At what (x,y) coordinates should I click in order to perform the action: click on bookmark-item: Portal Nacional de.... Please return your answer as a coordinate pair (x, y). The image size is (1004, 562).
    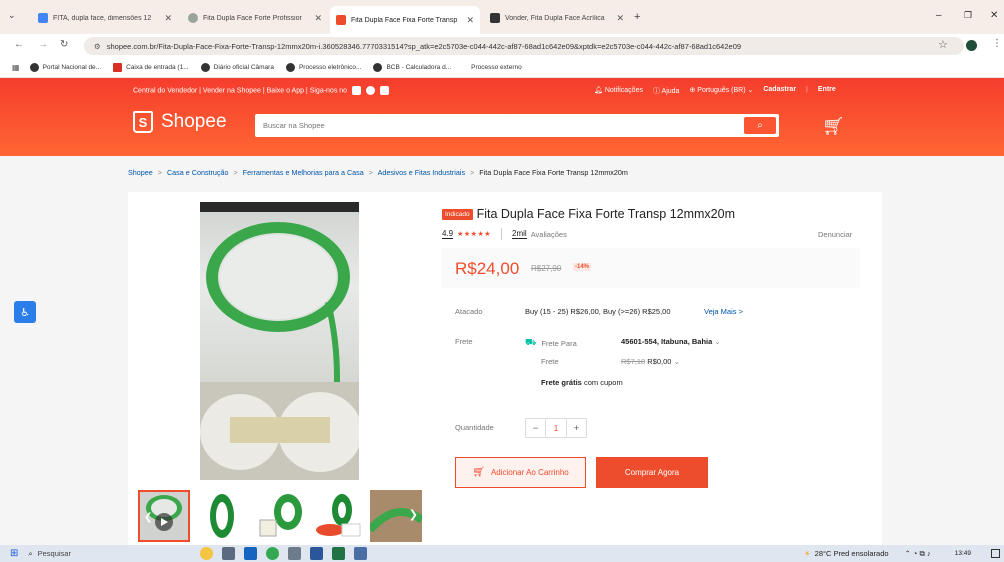
    Looking at the image, I should click on (65, 67).